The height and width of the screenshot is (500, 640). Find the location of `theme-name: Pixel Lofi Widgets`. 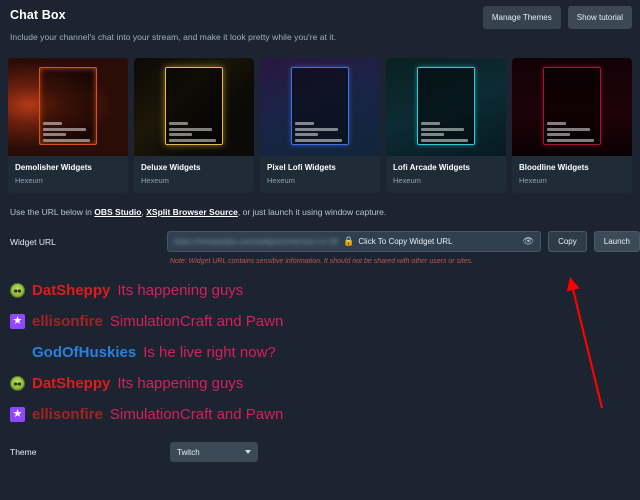

theme-name: Pixel Lofi Widgets is located at coordinates (301, 167).